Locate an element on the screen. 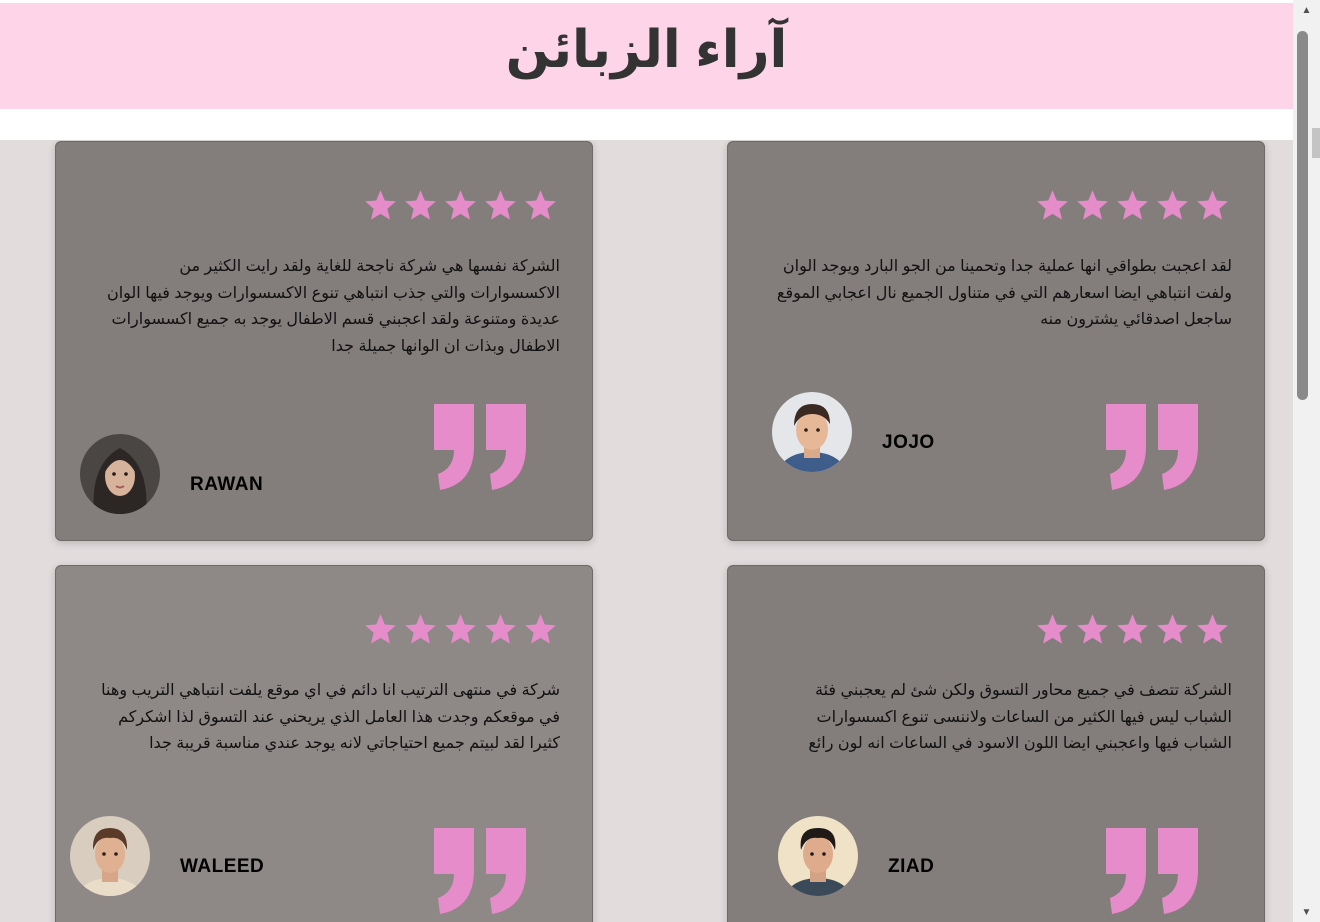  scrollbar-thumb is located at coordinates (1302, 215).